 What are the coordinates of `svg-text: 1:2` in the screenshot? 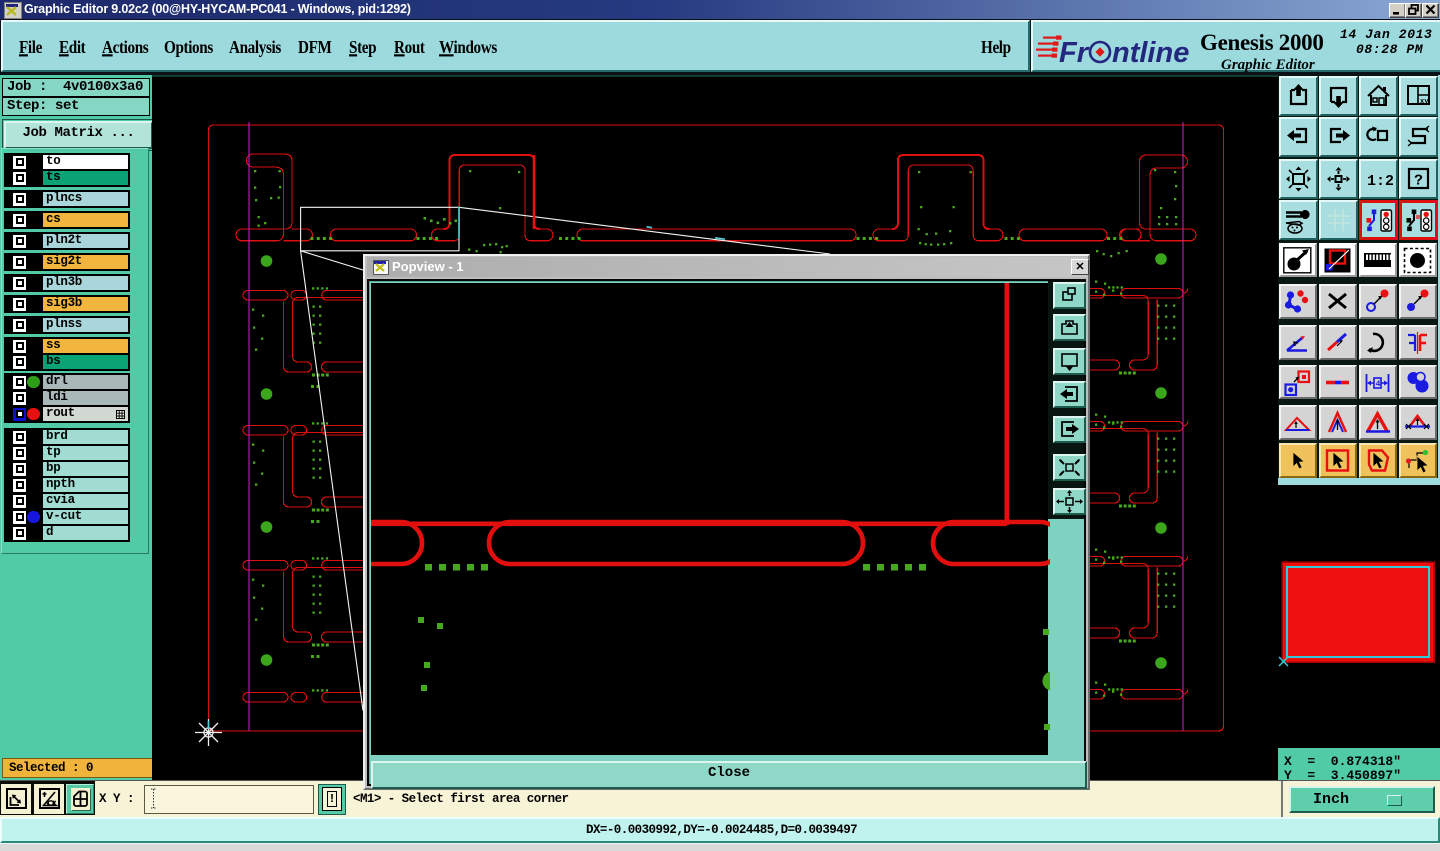 It's located at (1380, 181).